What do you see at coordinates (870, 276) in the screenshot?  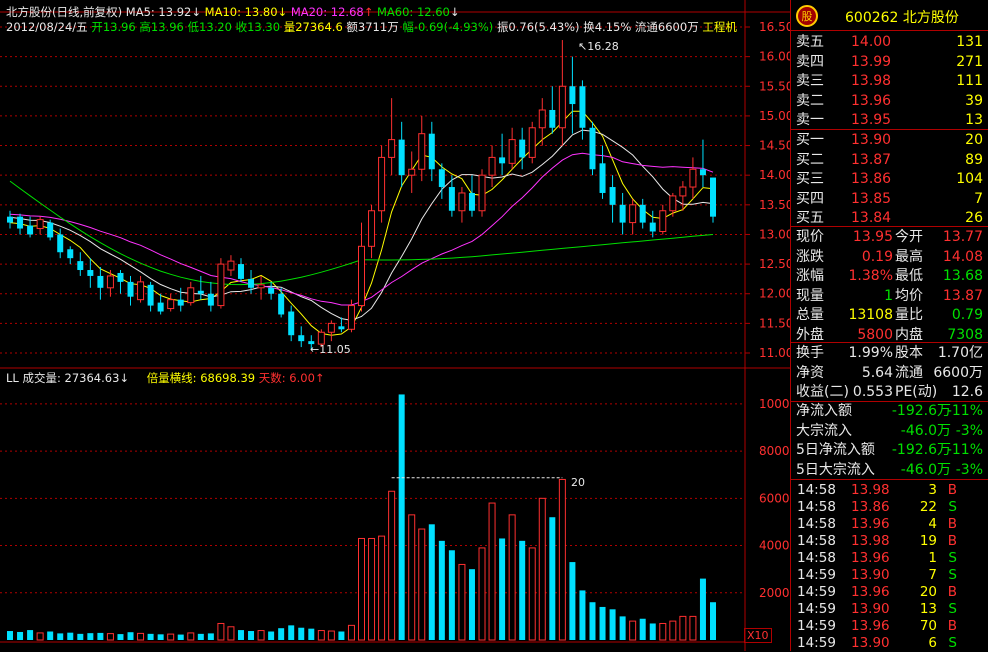 I see `stat-value: 1.38%` at bounding box center [870, 276].